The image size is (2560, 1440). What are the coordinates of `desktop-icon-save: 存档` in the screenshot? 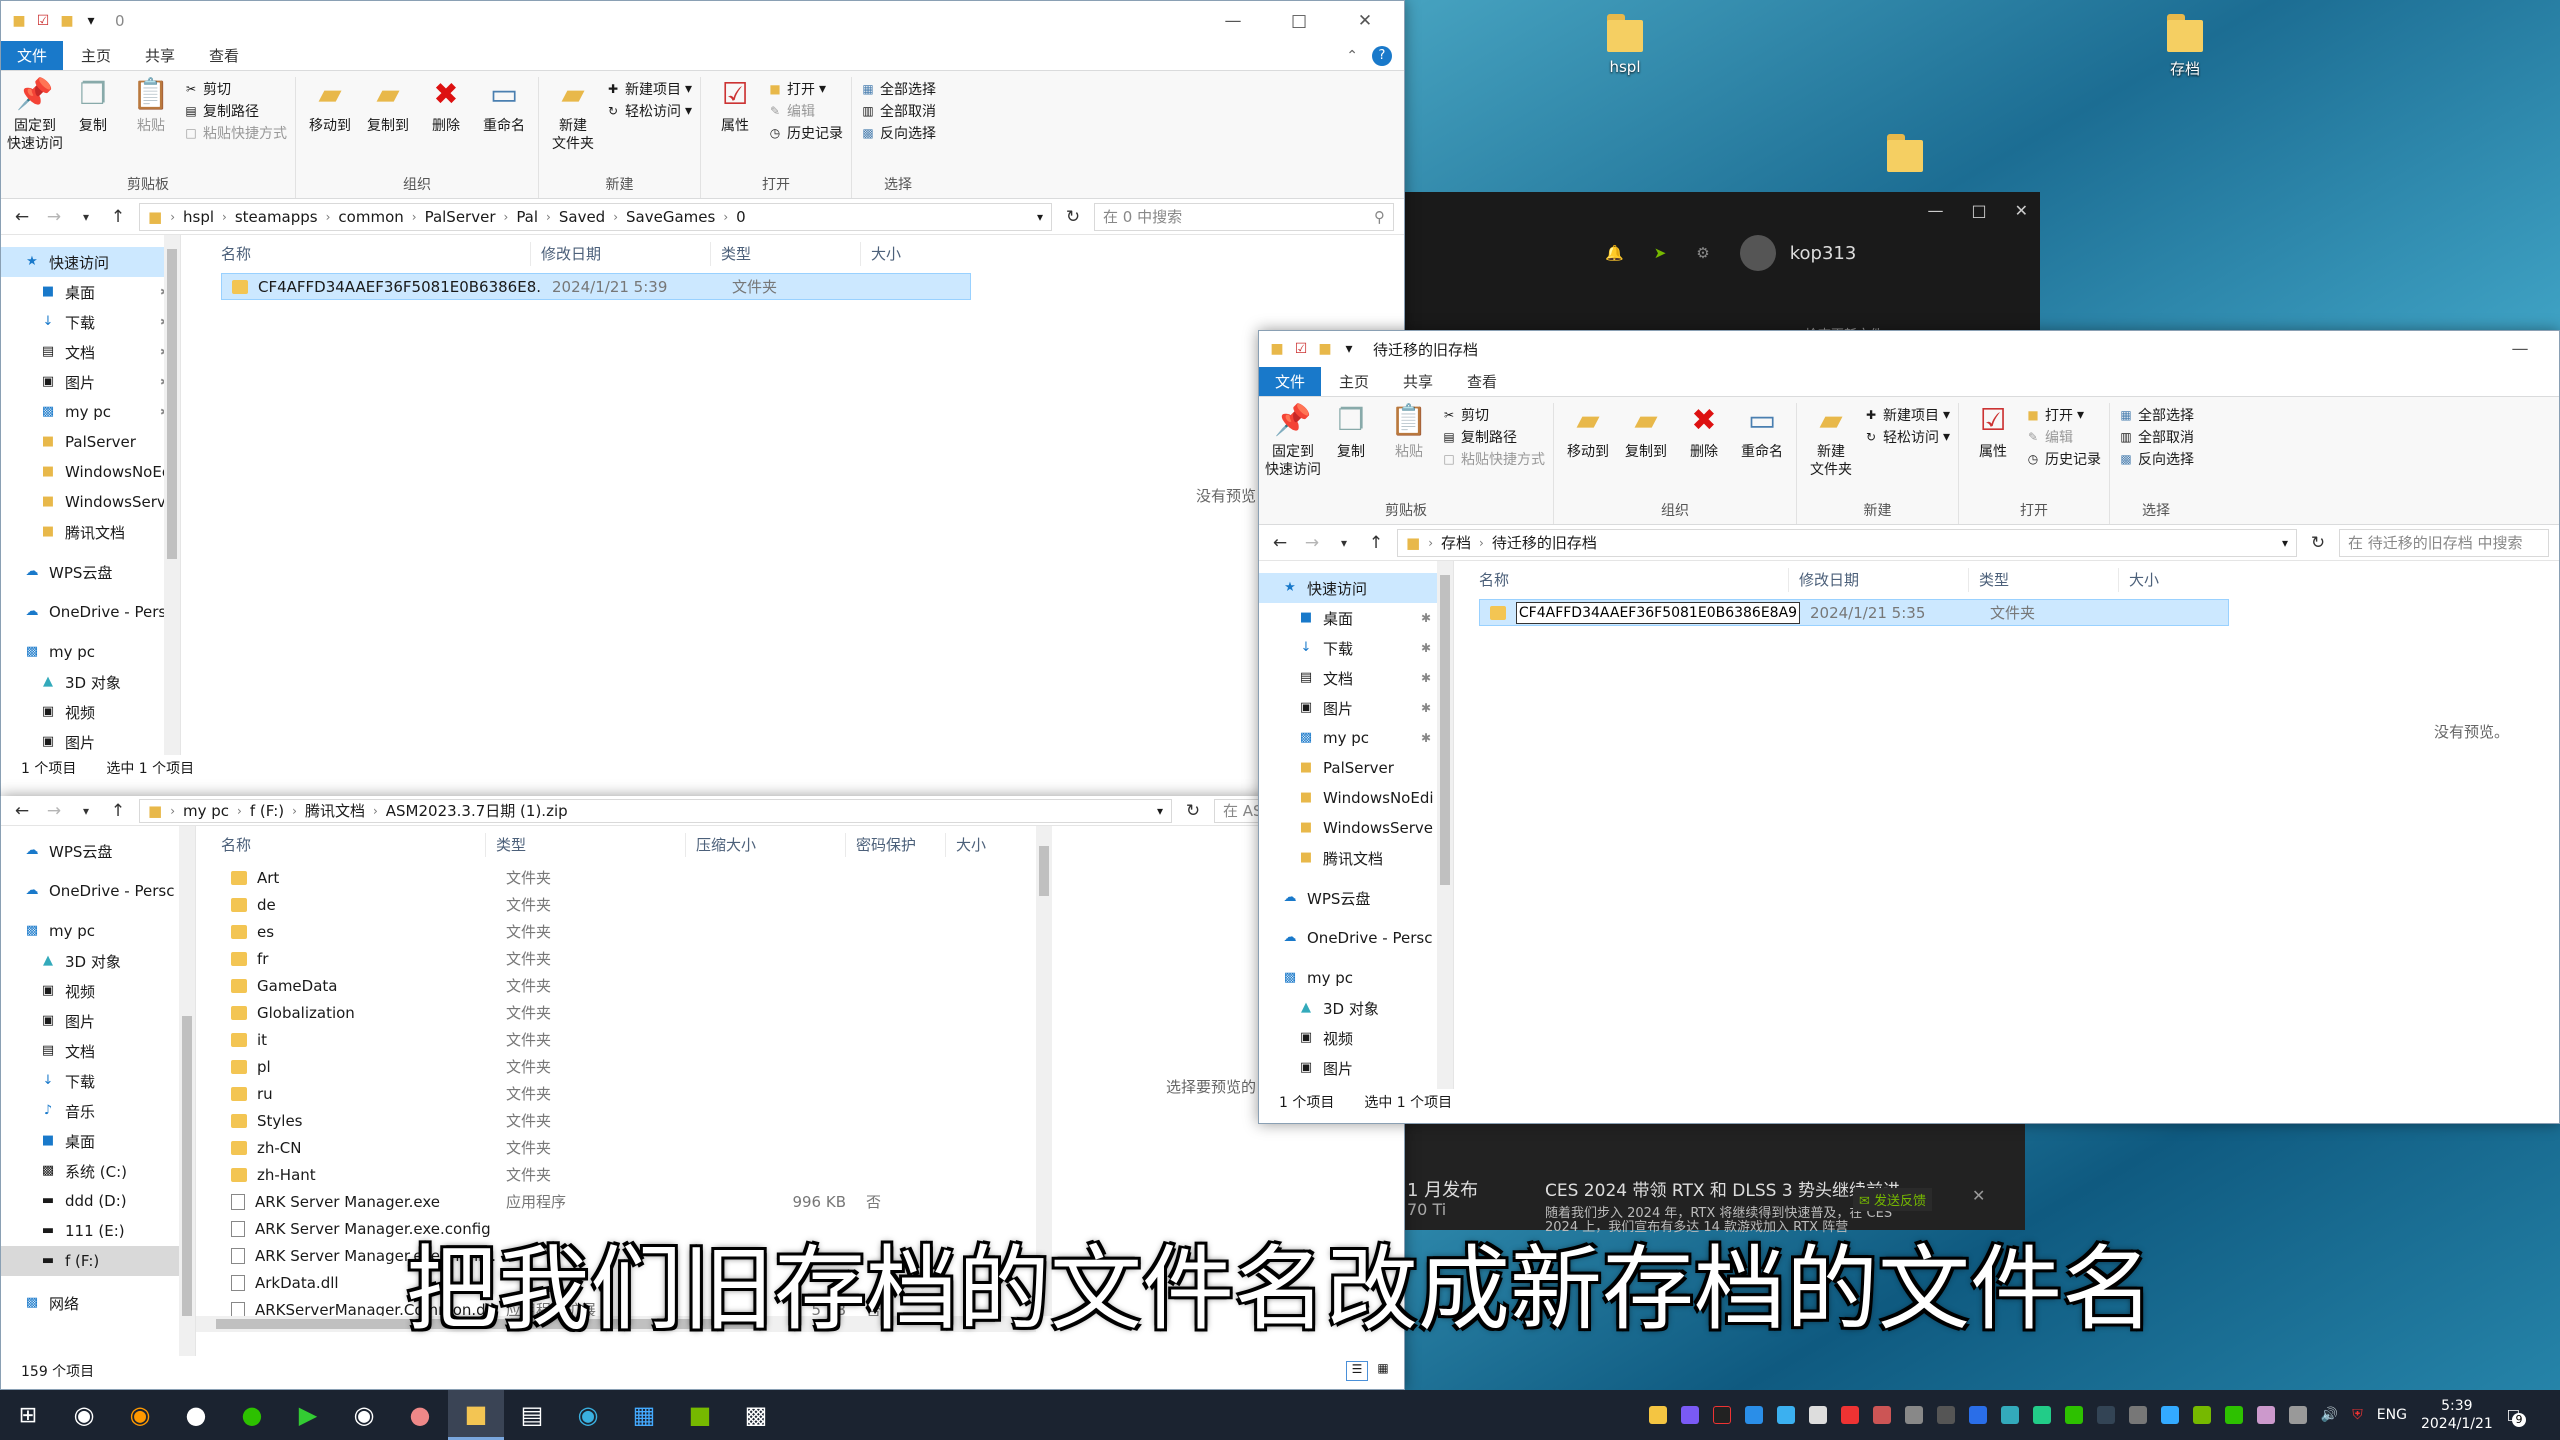 It's located at (2185, 44).